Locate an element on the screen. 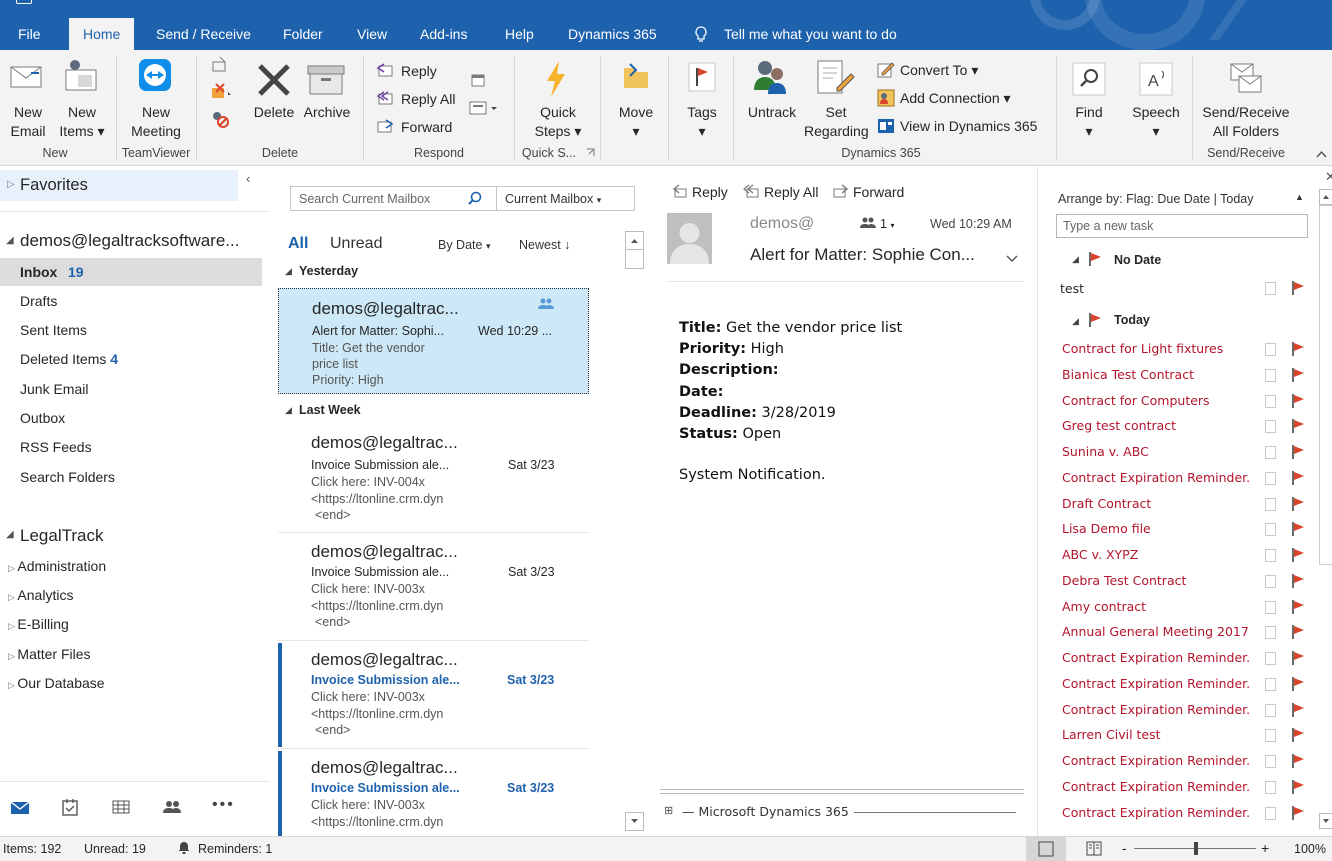 This screenshot has width=1332, height=861. reply-all-button: Reply All is located at coordinates (428, 99).